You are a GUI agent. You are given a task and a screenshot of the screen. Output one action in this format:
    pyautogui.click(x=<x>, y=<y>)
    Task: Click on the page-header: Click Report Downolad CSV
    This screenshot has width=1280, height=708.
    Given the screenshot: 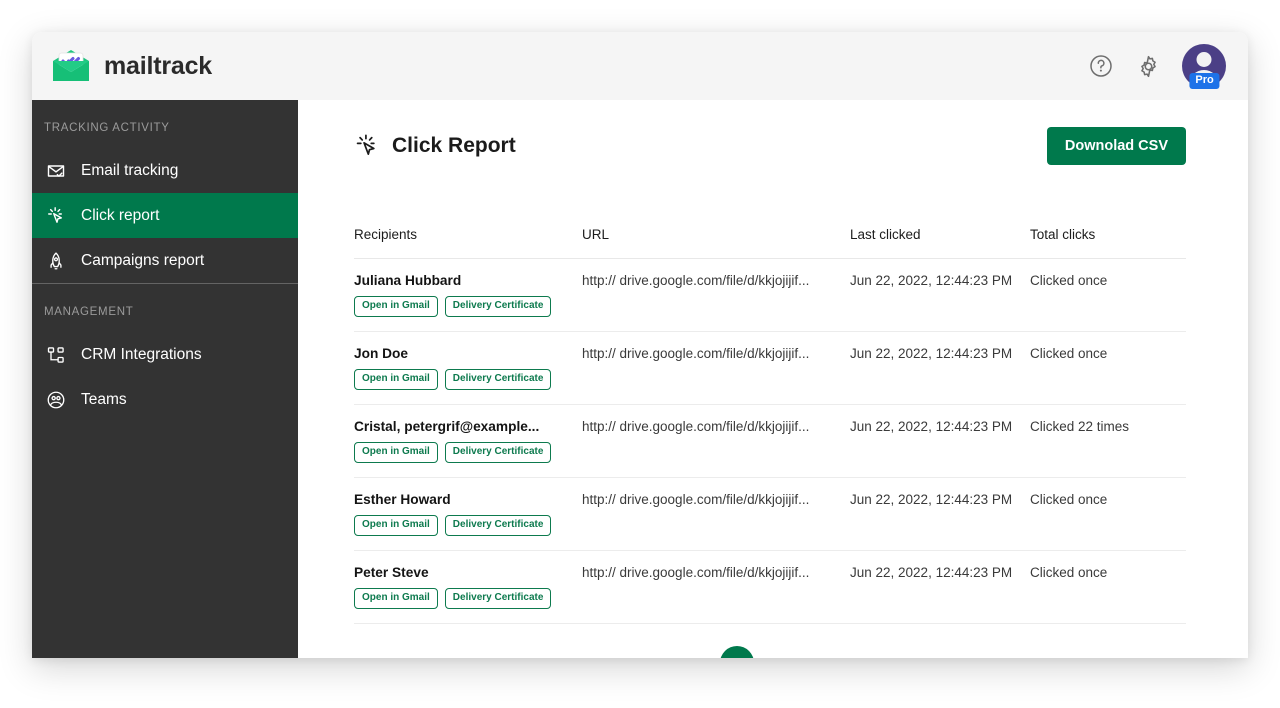 What is the action you would take?
    pyautogui.click(x=770, y=134)
    